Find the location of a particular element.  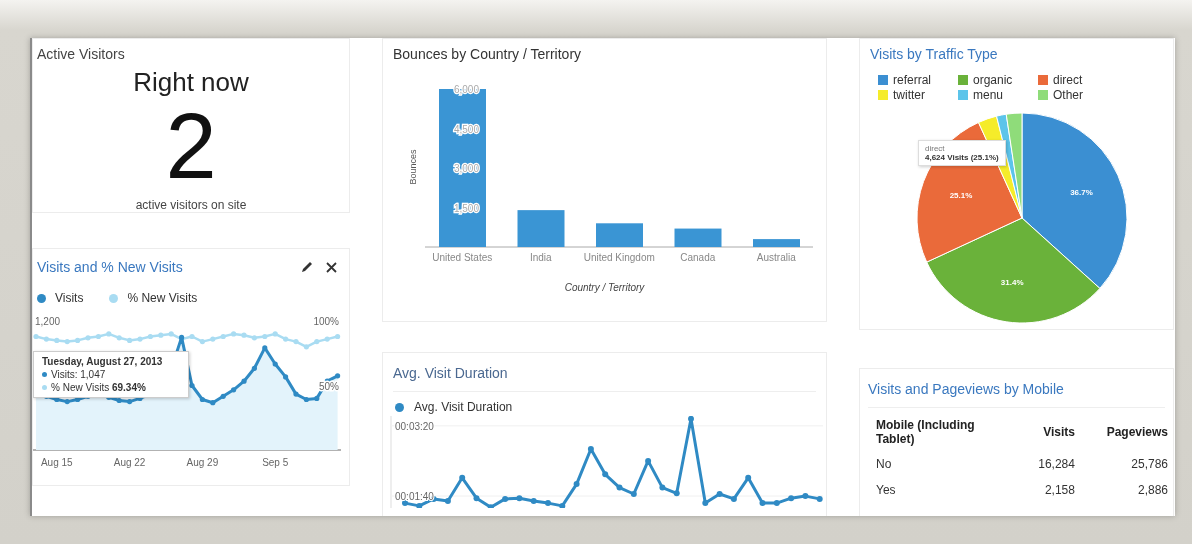

table-cell: 25,786 is located at coordinates (1121, 465).